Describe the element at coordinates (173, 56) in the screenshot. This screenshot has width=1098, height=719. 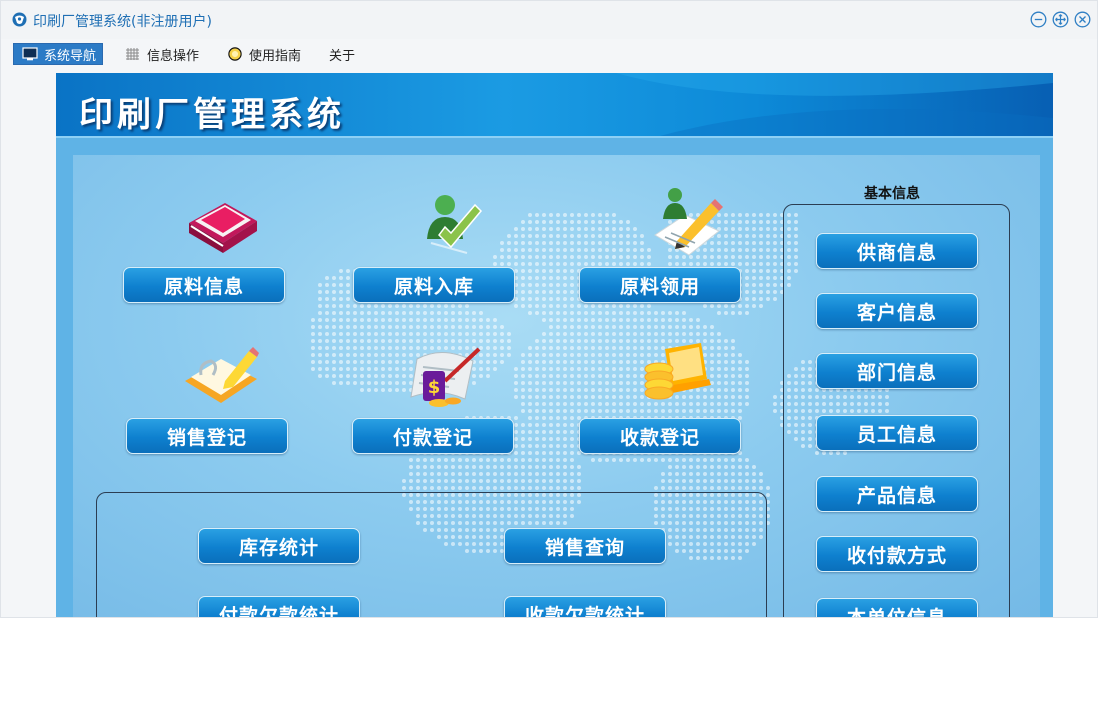
I see `menu-label: 信息操作` at that location.